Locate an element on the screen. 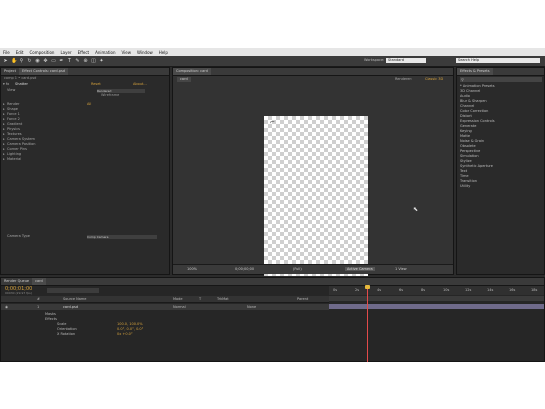  playhead is located at coordinates (367, 323).